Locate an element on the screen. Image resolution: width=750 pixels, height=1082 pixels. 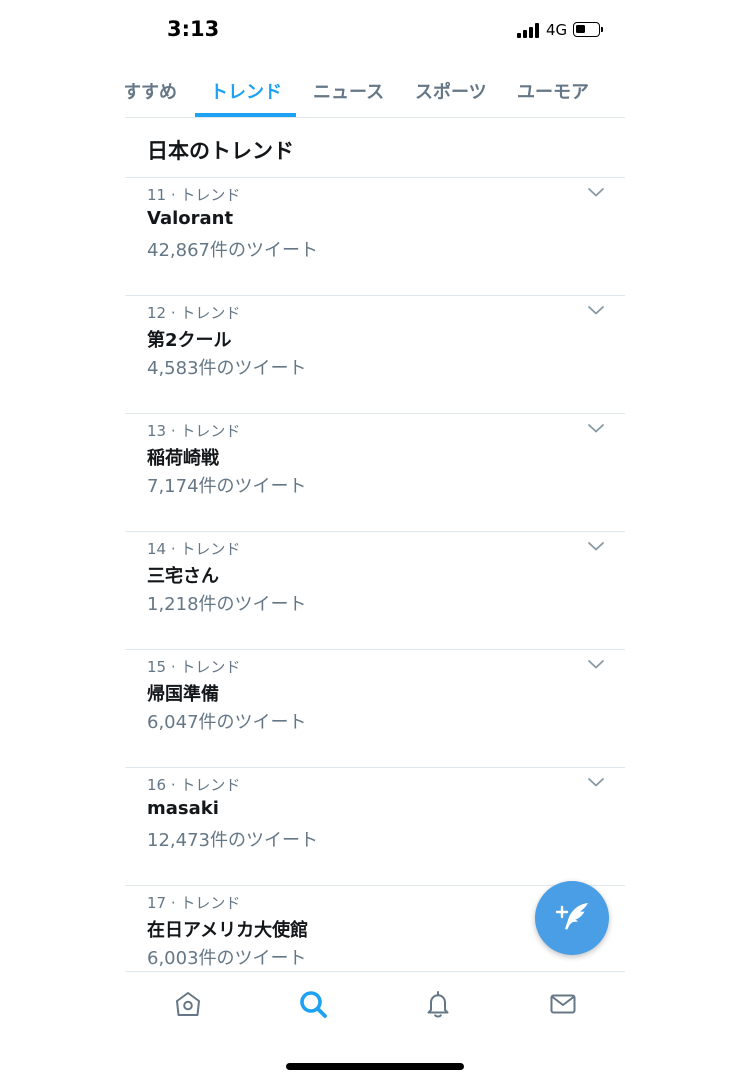
trend-rank: 16 · トレンド is located at coordinates (194, 785).